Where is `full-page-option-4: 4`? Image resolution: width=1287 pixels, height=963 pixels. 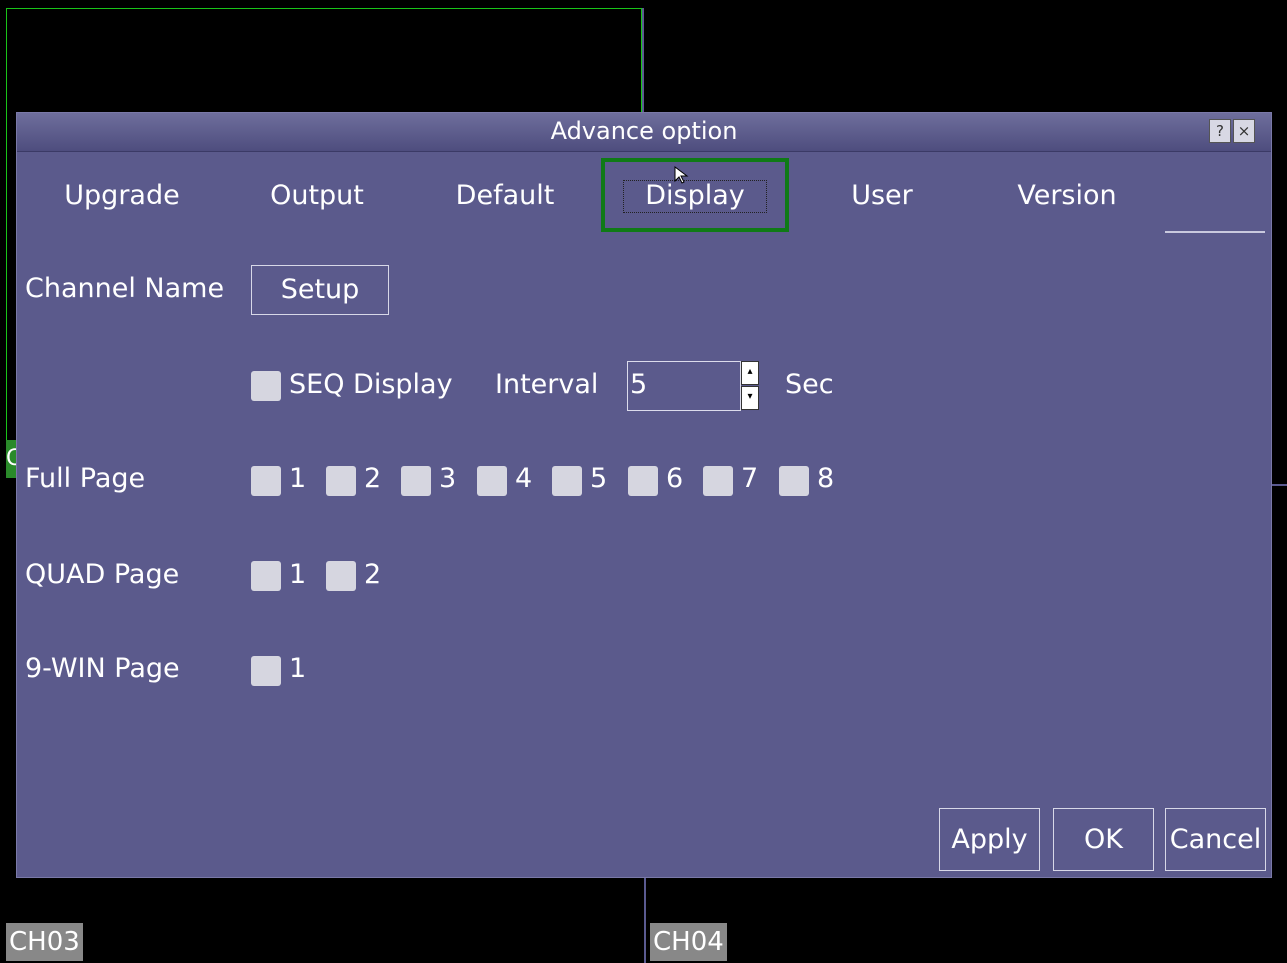 full-page-option-4: 4 is located at coordinates (524, 478).